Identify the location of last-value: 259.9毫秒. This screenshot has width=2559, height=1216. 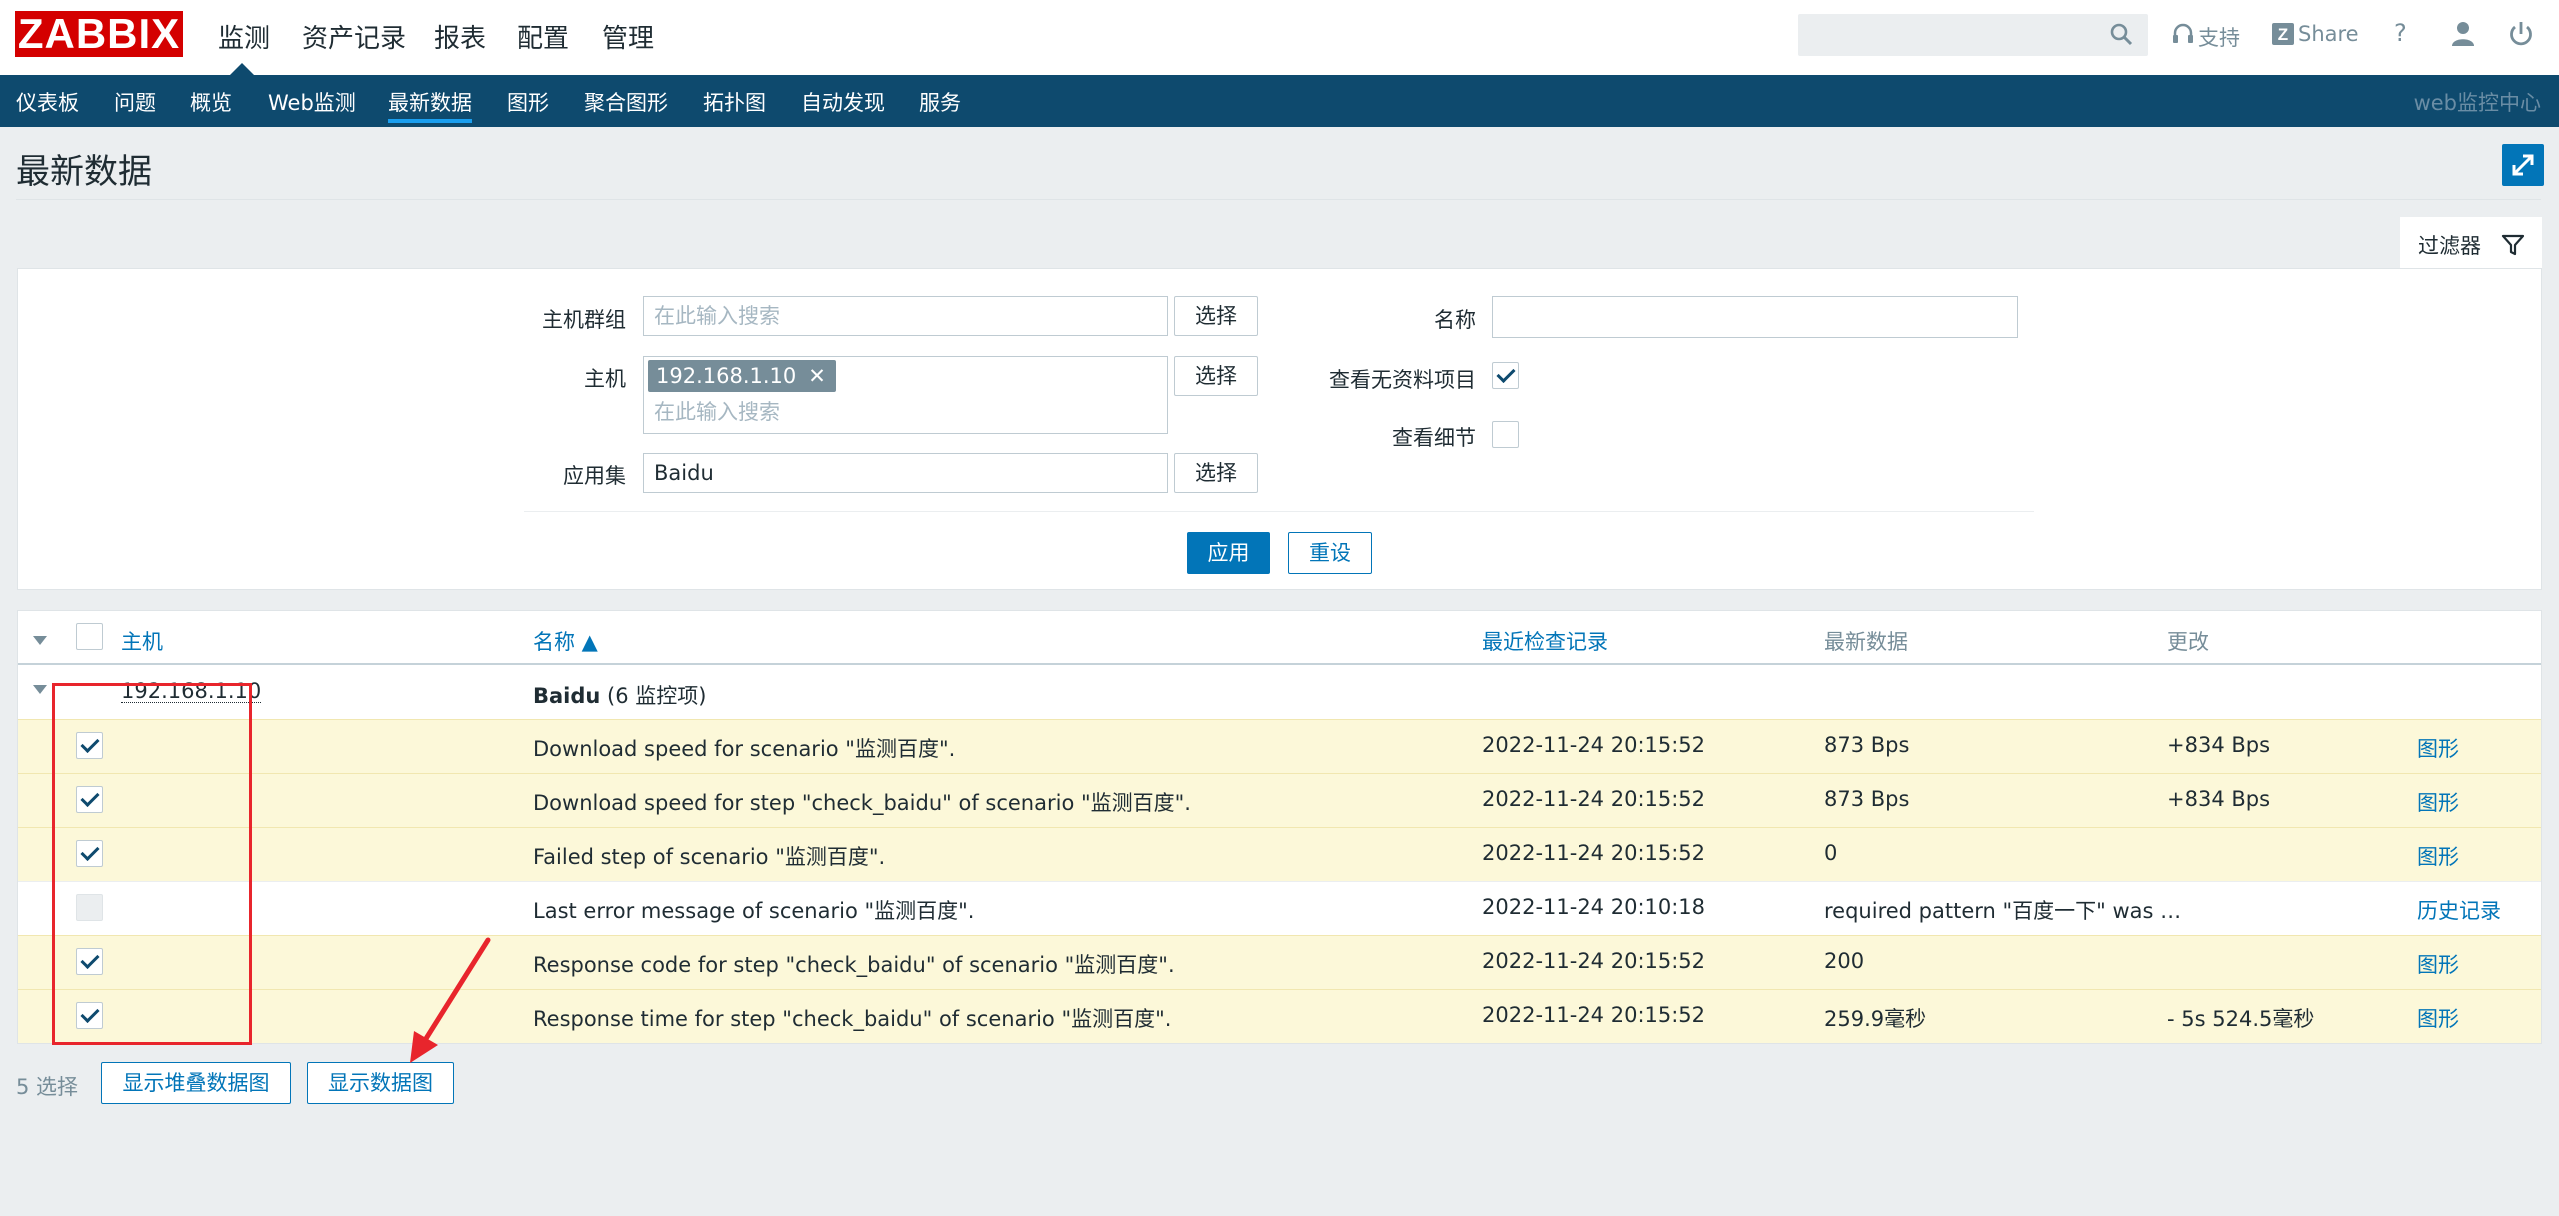
(1875, 1019).